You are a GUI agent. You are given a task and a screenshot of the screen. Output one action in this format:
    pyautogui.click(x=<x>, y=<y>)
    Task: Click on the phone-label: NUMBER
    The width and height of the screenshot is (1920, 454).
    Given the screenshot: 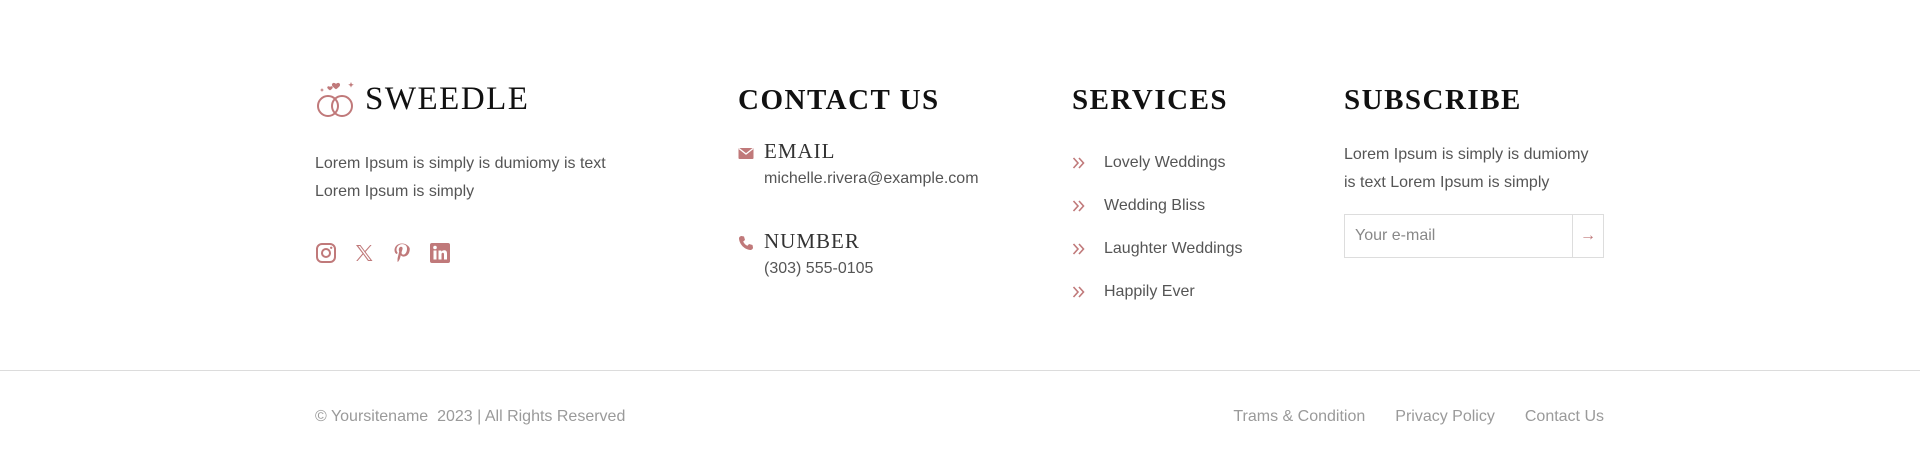 What is the action you would take?
    pyautogui.click(x=812, y=241)
    